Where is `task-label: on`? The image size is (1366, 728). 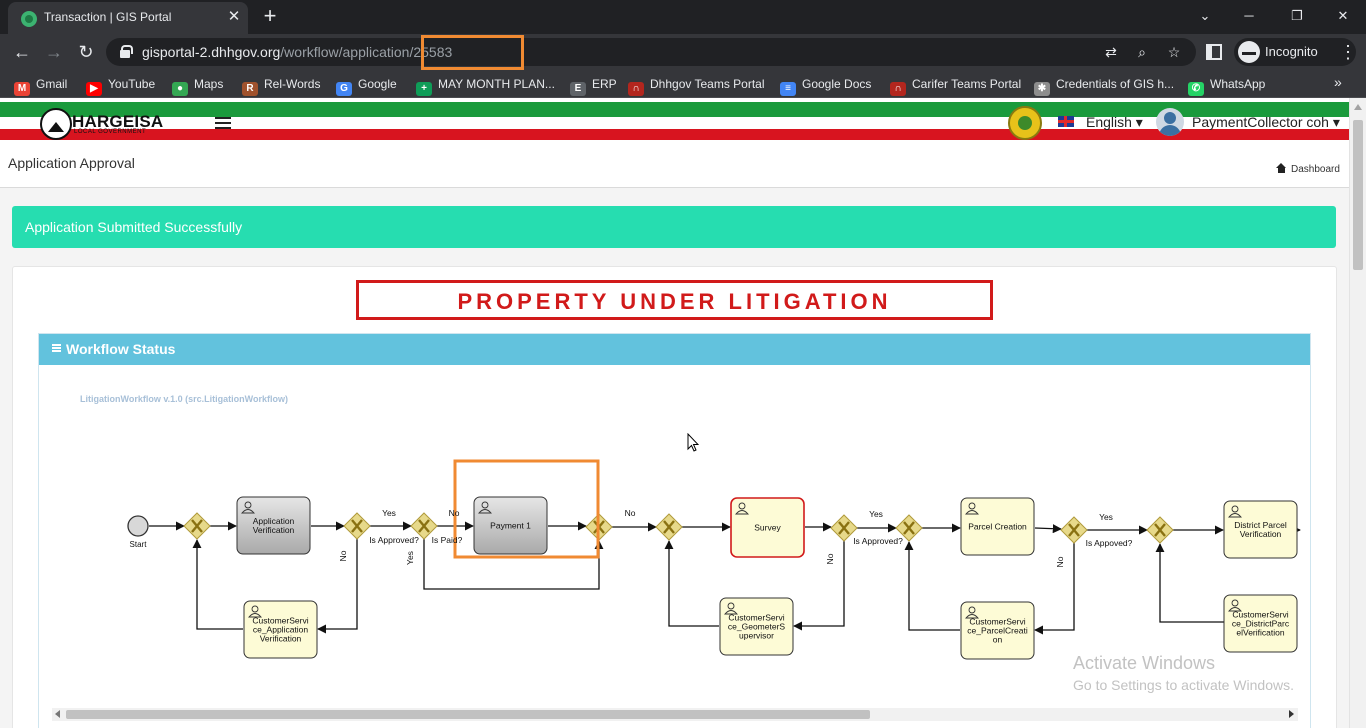
task-label: on is located at coordinates (998, 640).